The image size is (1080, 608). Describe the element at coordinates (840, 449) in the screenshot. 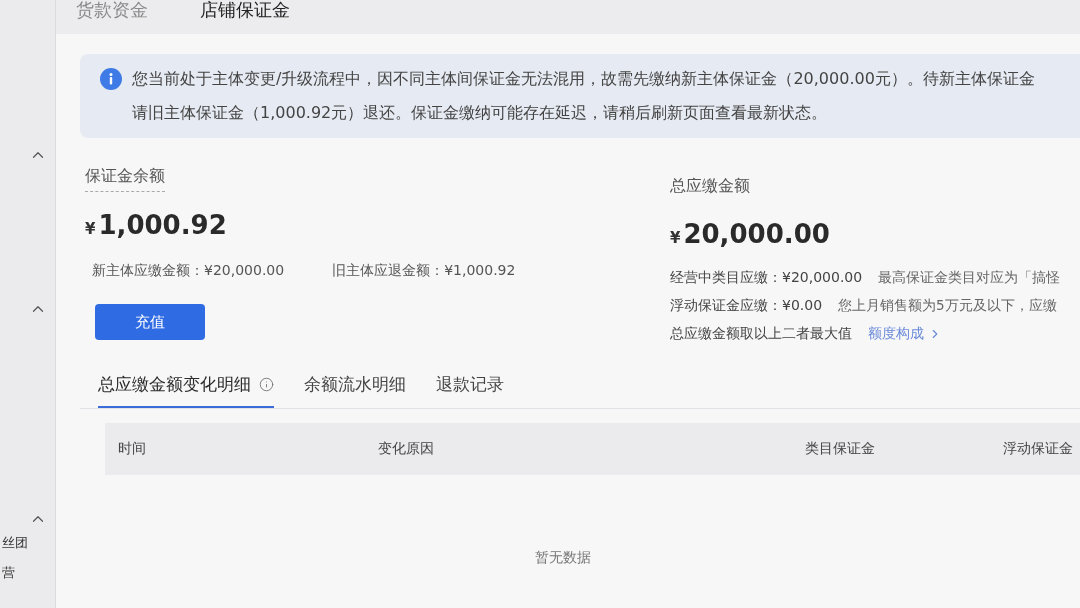

I see `column-header: 类目保证金` at that location.